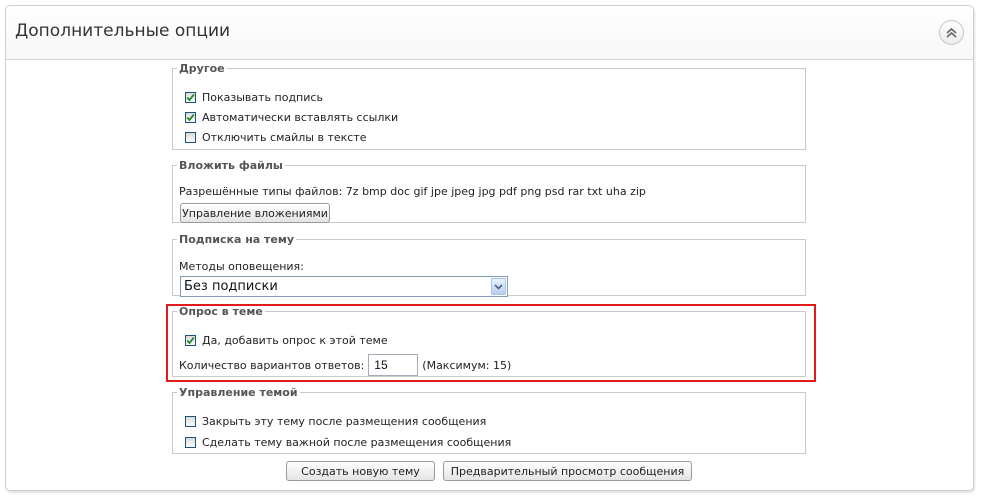 Image resolution: width=983 pixels, height=496 pixels. Describe the element at coordinates (231, 165) in the screenshot. I see `fieldset-attachments-legend: Вложить файлы` at that location.